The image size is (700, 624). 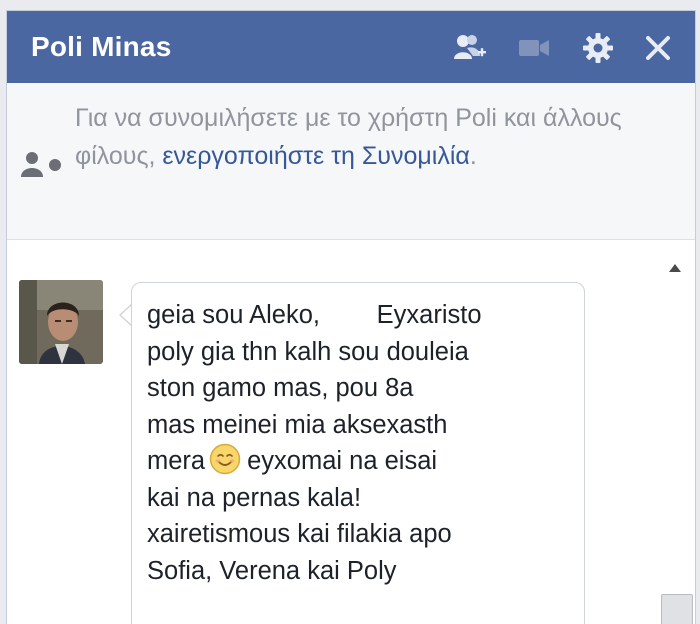 I want to click on scroll-thumb, so click(x=677, y=609).